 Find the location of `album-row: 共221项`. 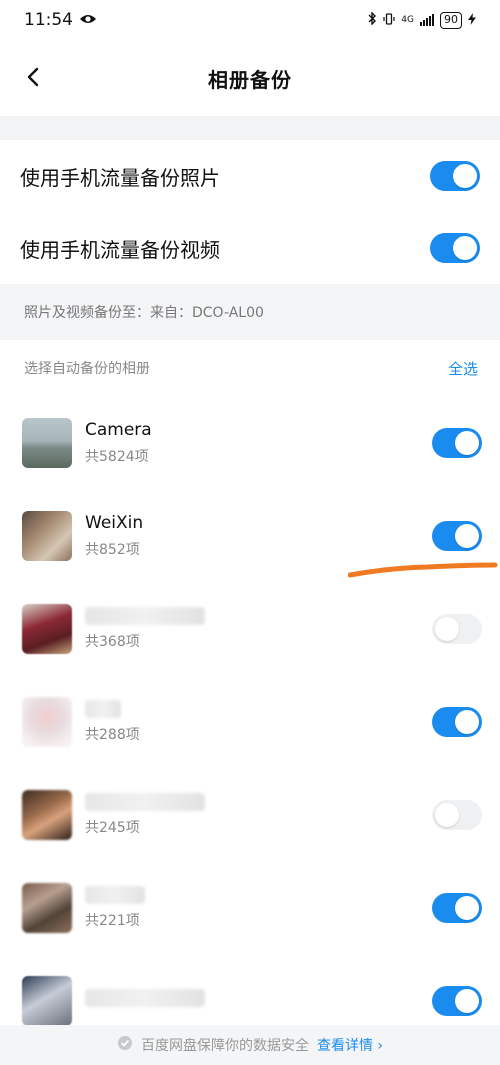

album-row: 共221项 is located at coordinates (250, 907).